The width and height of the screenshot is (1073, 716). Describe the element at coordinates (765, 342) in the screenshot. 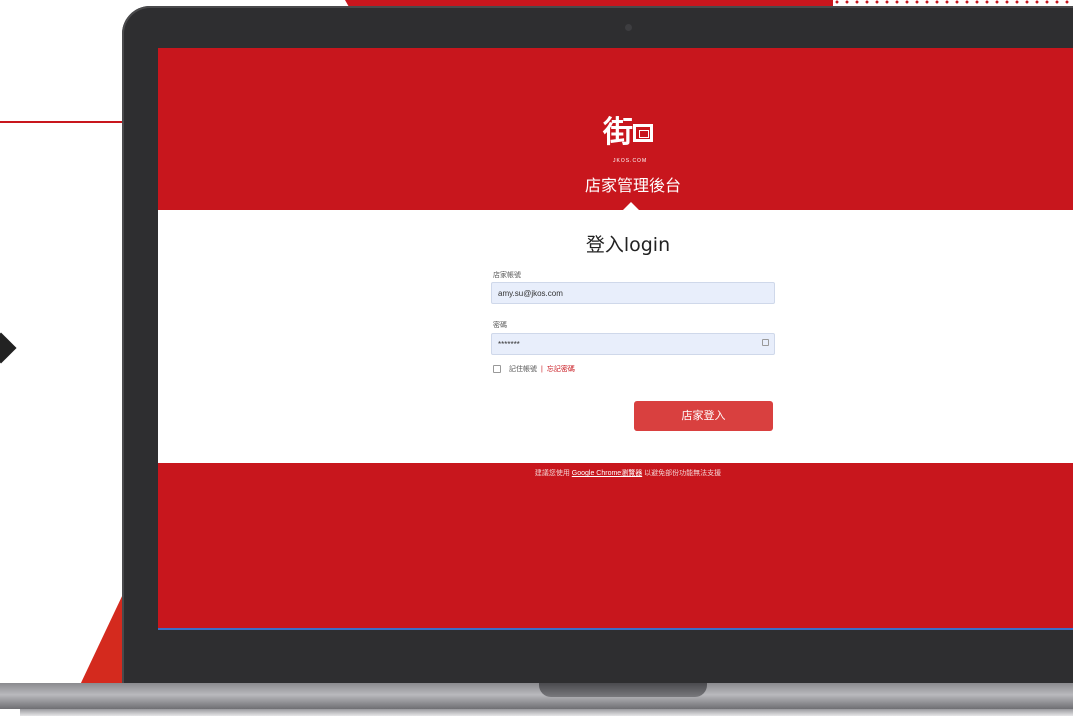

I see `key-icon` at that location.